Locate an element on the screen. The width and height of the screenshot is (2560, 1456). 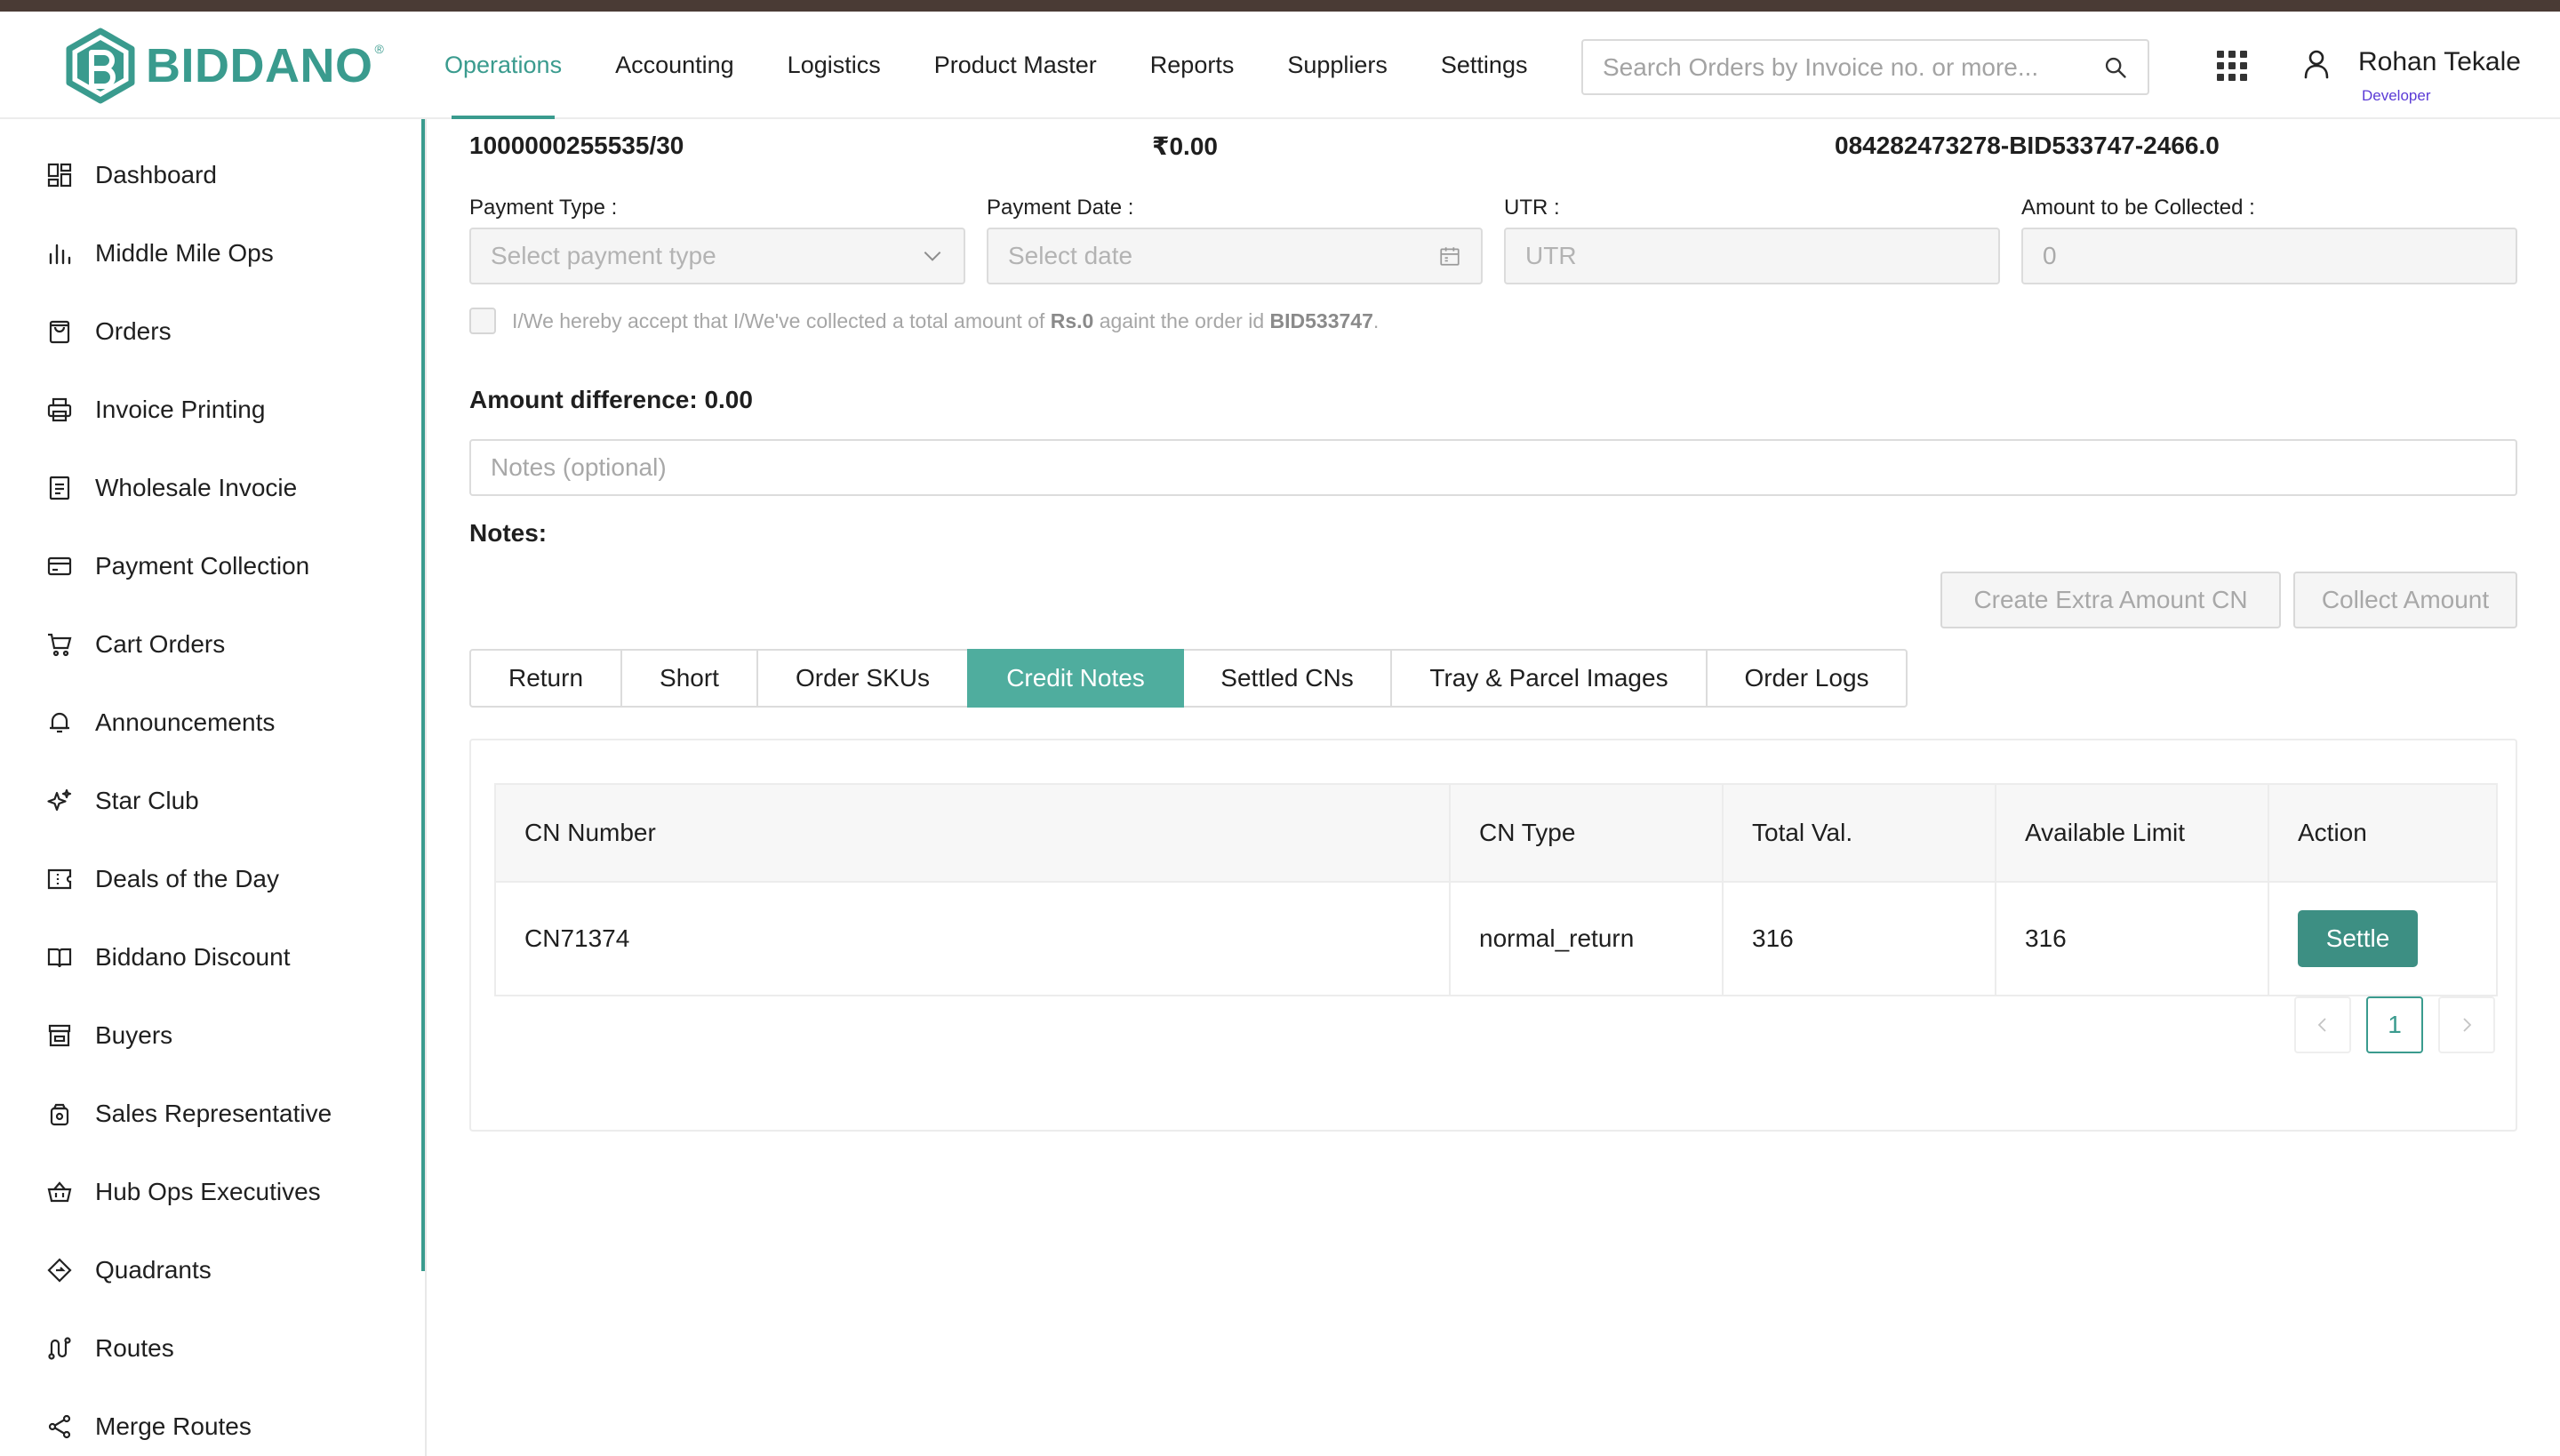
sidebar-item-payment-collection: Payment Collection is located at coordinates (209, 566).